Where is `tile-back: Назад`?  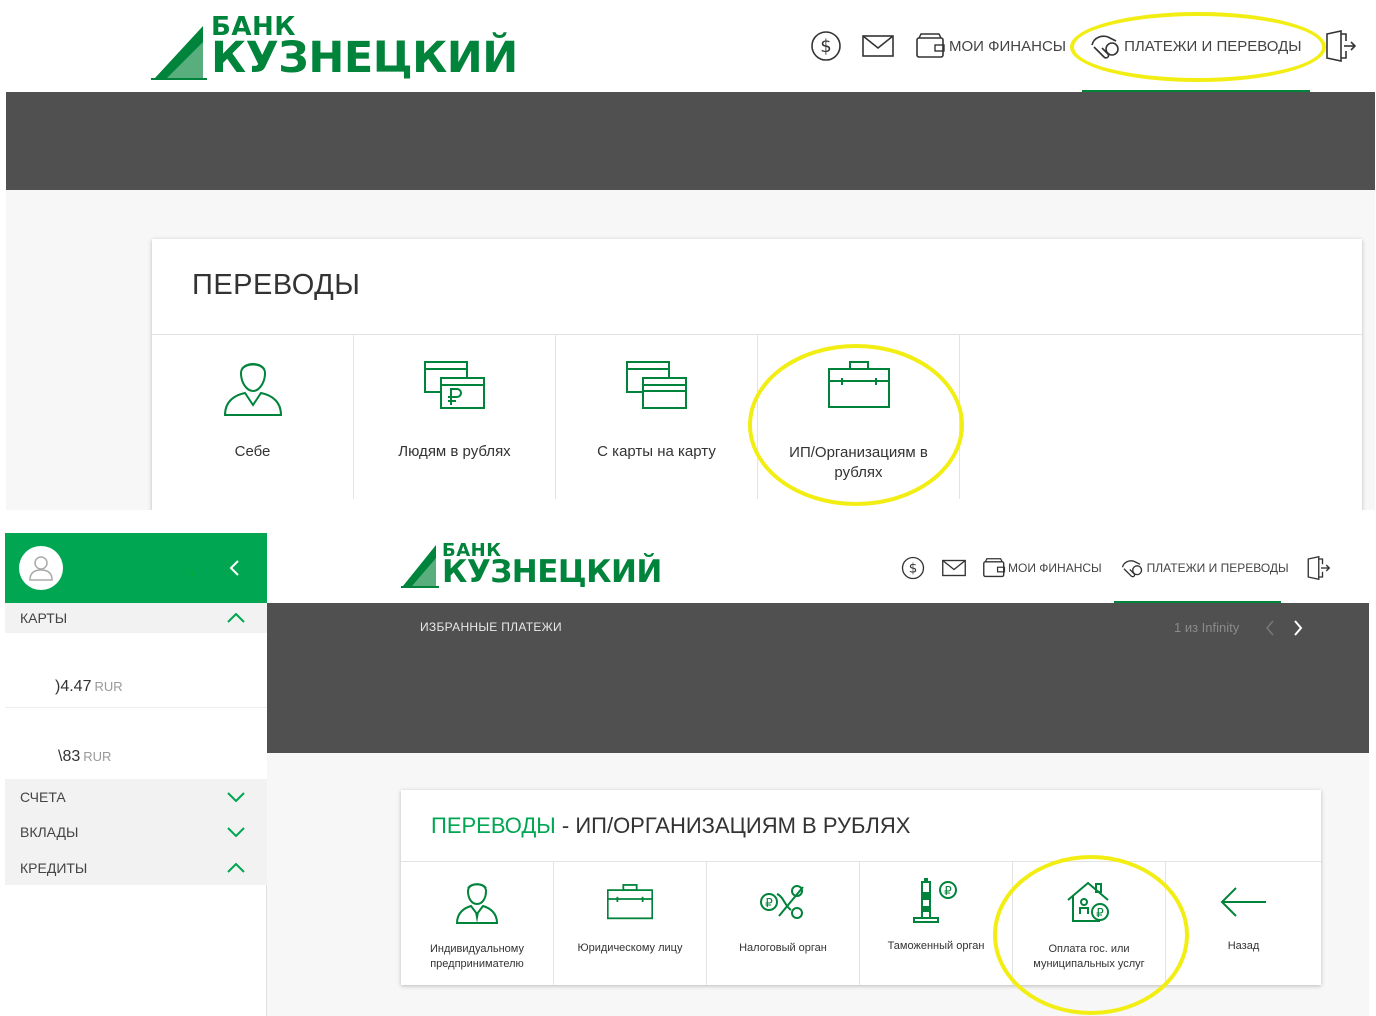 tile-back: Назад is located at coordinates (1243, 923).